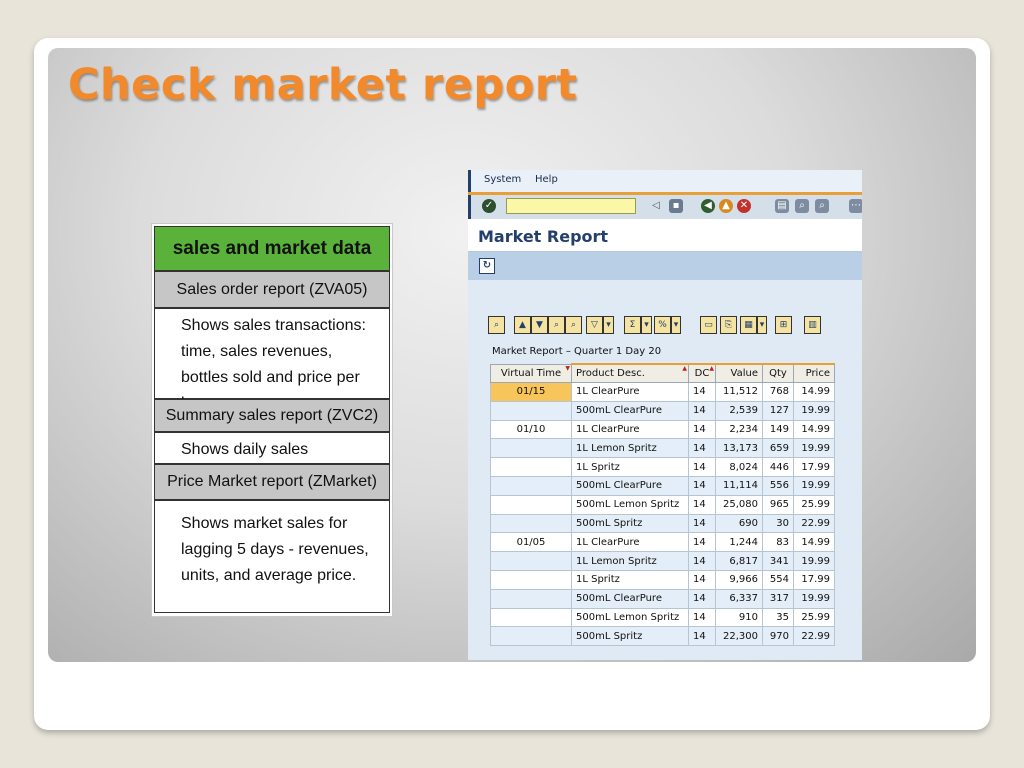 The height and width of the screenshot is (768, 1024). What do you see at coordinates (739, 636) in the screenshot?
I see `cell-value: 22,300` at bounding box center [739, 636].